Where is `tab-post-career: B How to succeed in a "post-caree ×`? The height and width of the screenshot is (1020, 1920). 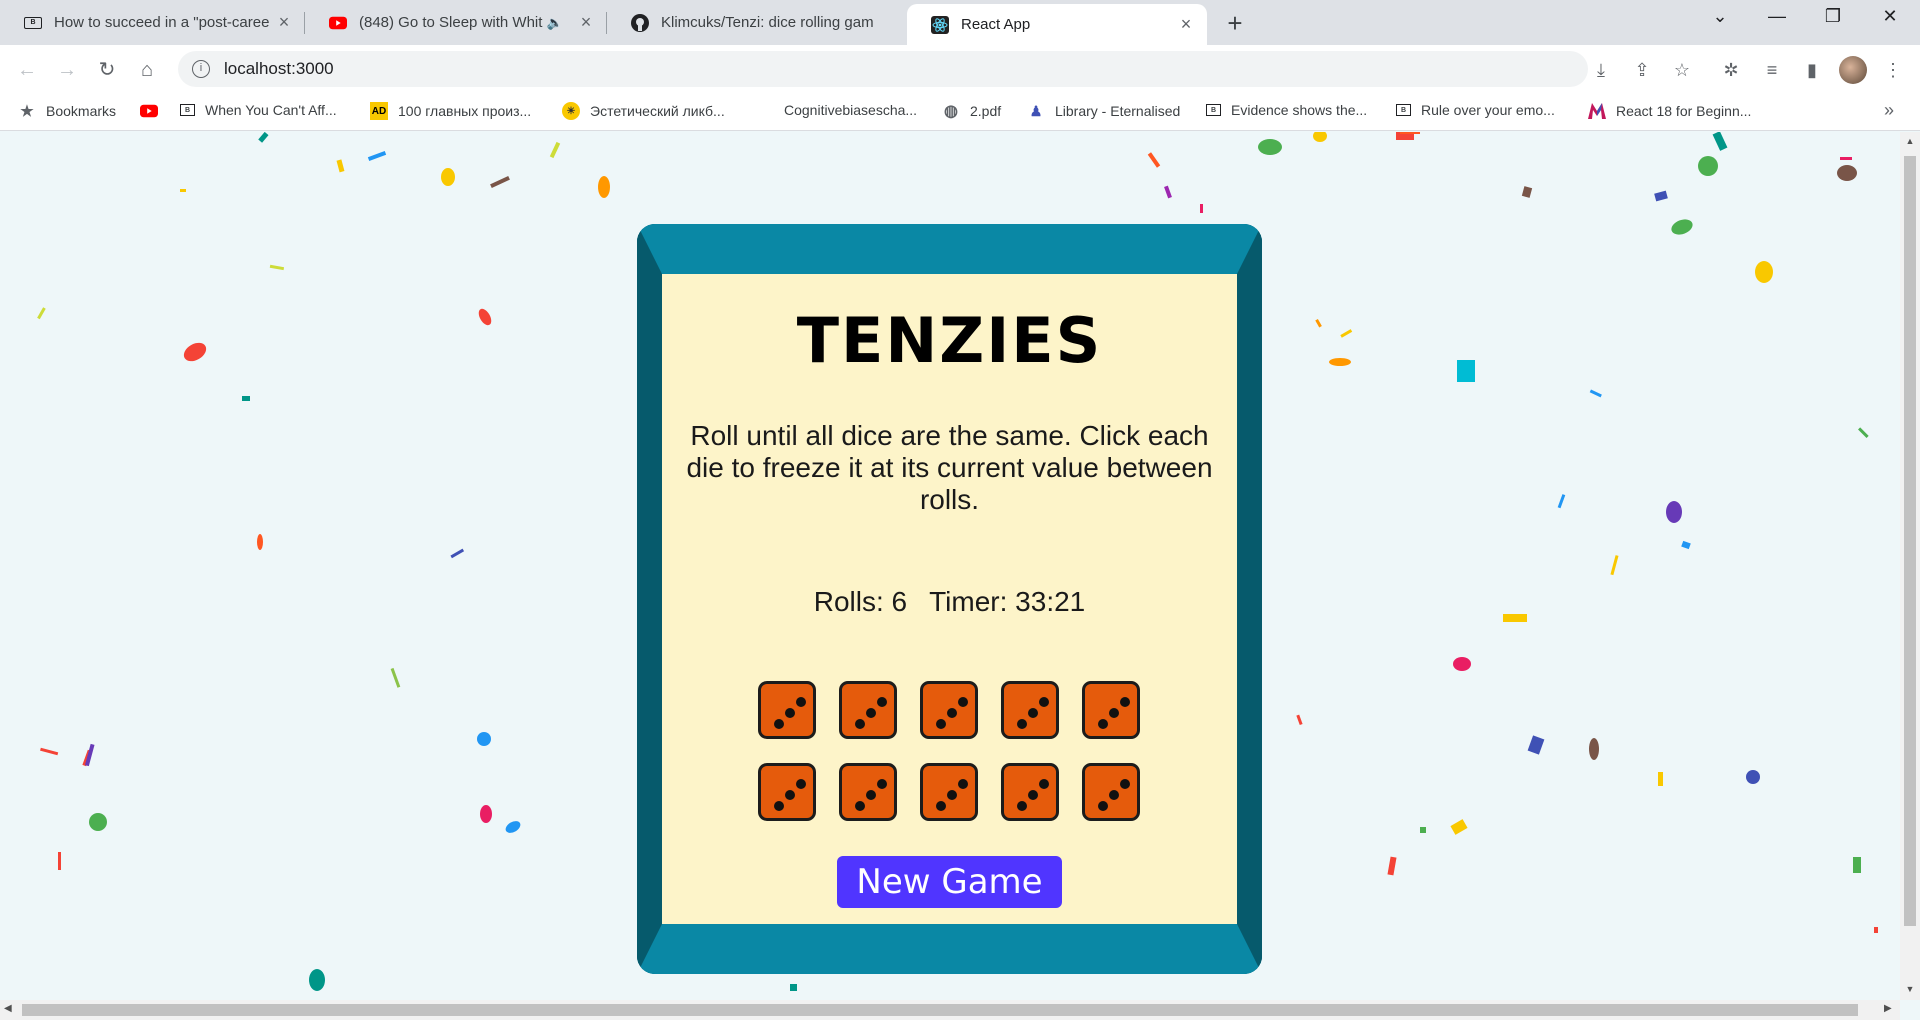 tab-post-career: B How to succeed in a "post-caree × is located at coordinates (152, 22).